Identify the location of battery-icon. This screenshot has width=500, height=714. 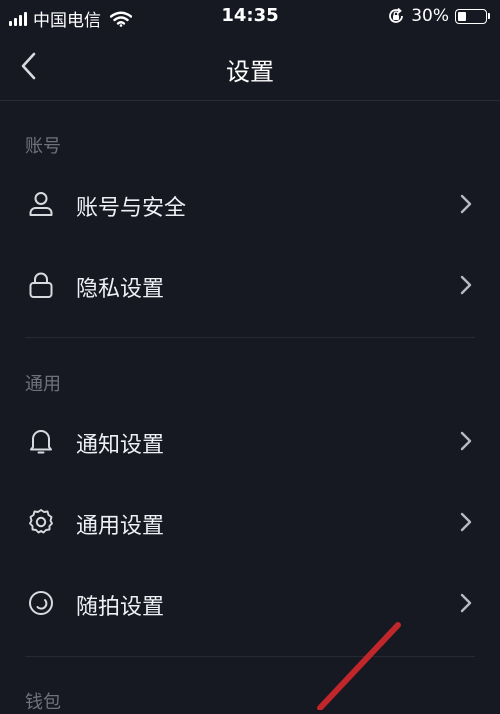
(471, 16).